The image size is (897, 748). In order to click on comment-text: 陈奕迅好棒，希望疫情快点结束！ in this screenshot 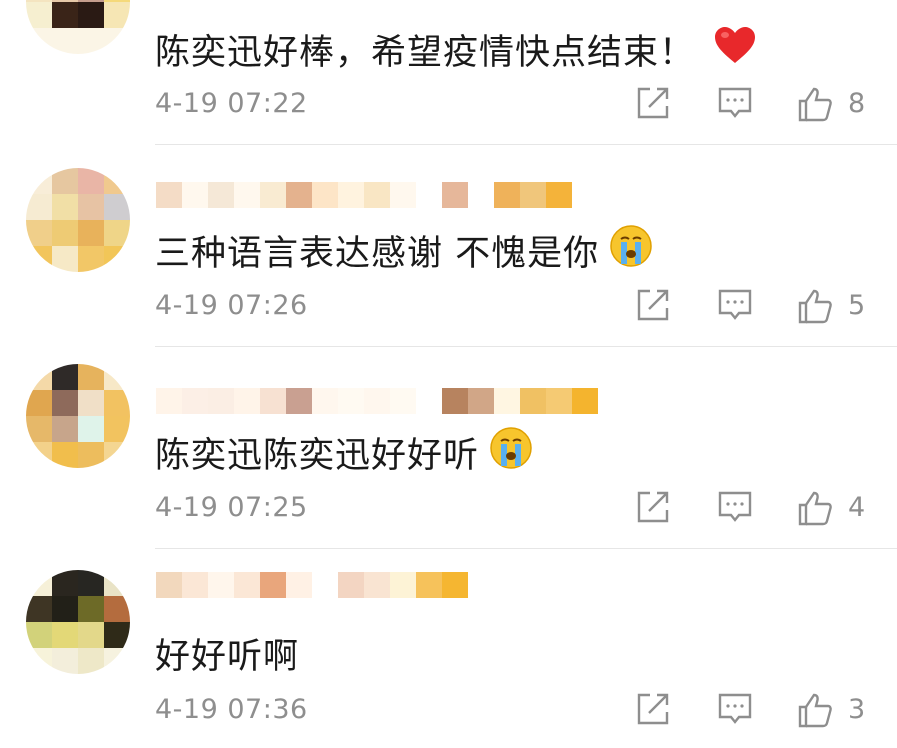, I will do `click(456, 49)`.